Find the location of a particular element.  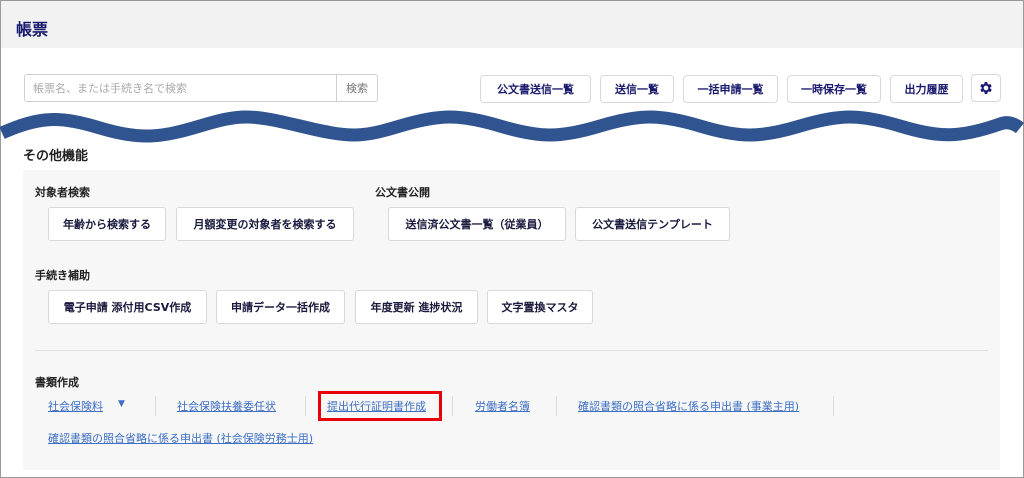

search-input is located at coordinates (180, 88).